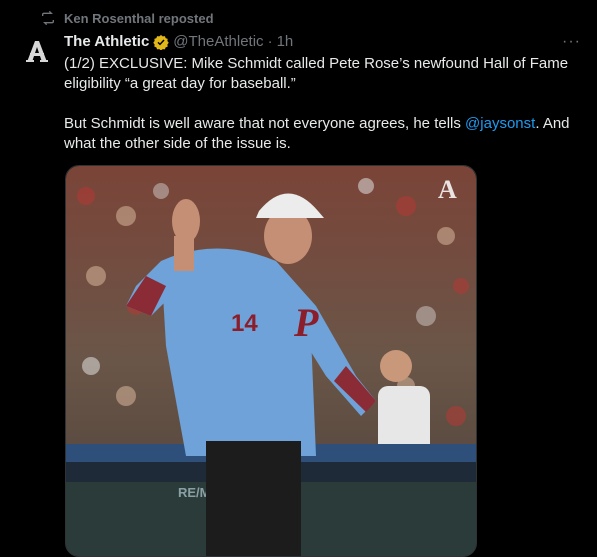 This screenshot has width=597, height=557. What do you see at coordinates (306, 322) in the screenshot?
I see `jersey-logo: P` at bounding box center [306, 322].